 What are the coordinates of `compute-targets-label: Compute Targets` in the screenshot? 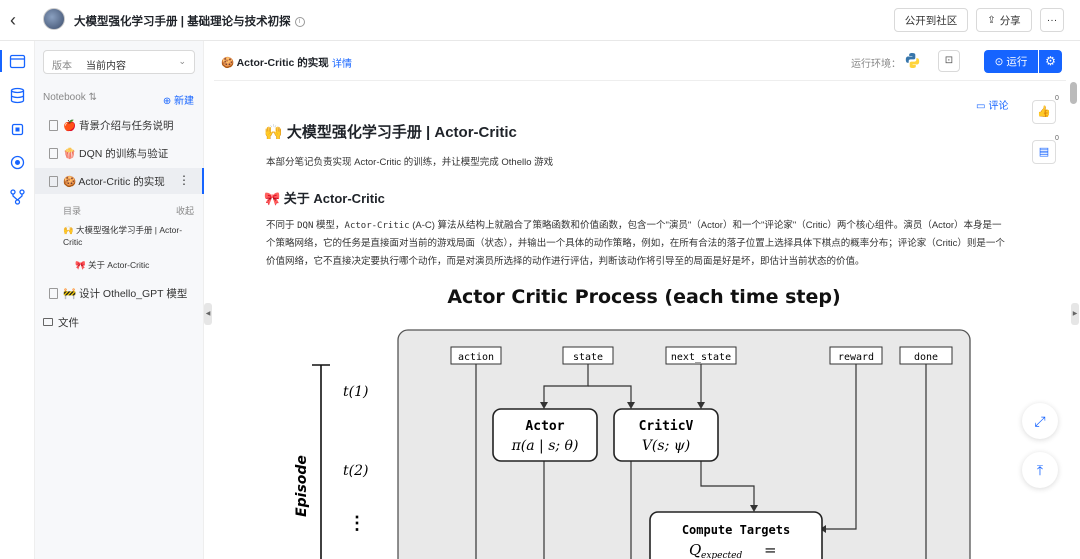 It's located at (736, 530).